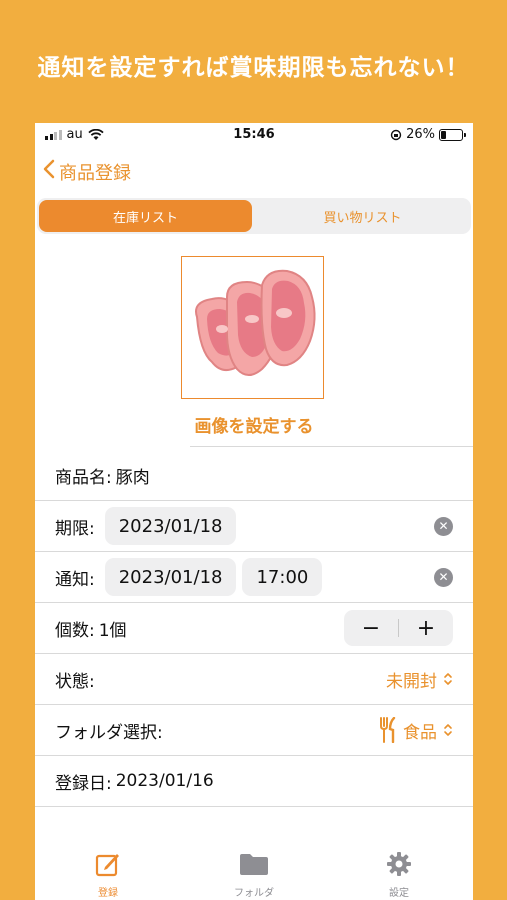  I want to click on folder-row: フォルダ選択: 食品, so click(254, 730).